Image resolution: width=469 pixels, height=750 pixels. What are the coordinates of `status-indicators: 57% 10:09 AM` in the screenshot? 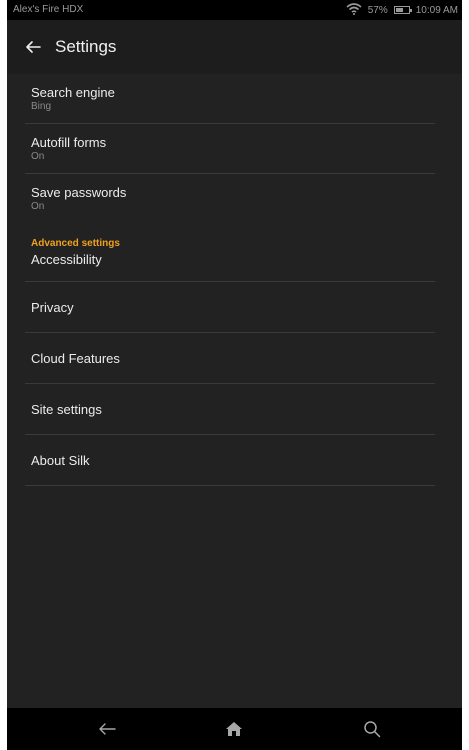 It's located at (402, 10).